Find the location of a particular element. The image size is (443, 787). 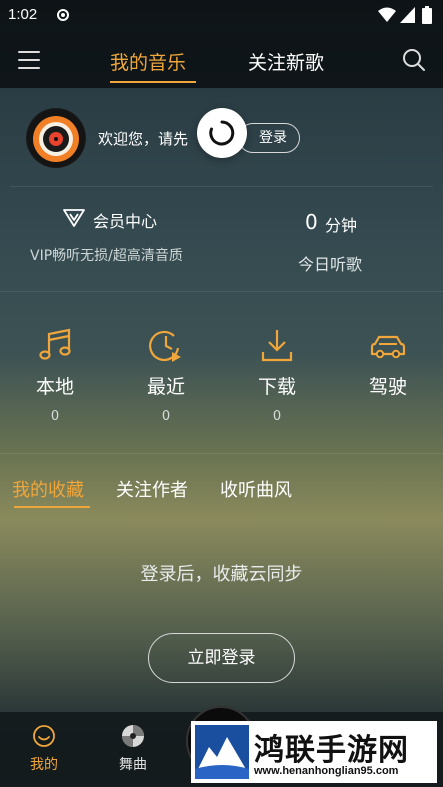

quick-recent: 最近 0 is located at coordinates (166, 375).